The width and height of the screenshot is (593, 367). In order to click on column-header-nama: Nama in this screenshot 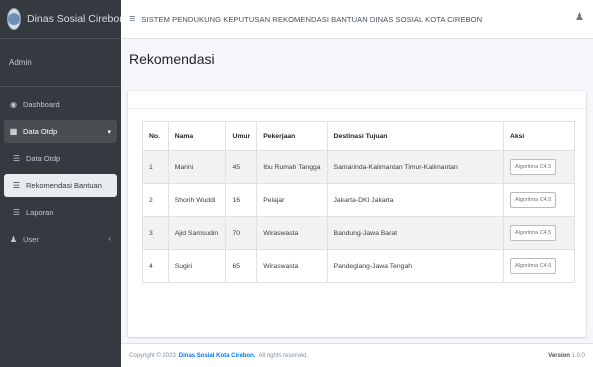, I will do `click(197, 136)`.